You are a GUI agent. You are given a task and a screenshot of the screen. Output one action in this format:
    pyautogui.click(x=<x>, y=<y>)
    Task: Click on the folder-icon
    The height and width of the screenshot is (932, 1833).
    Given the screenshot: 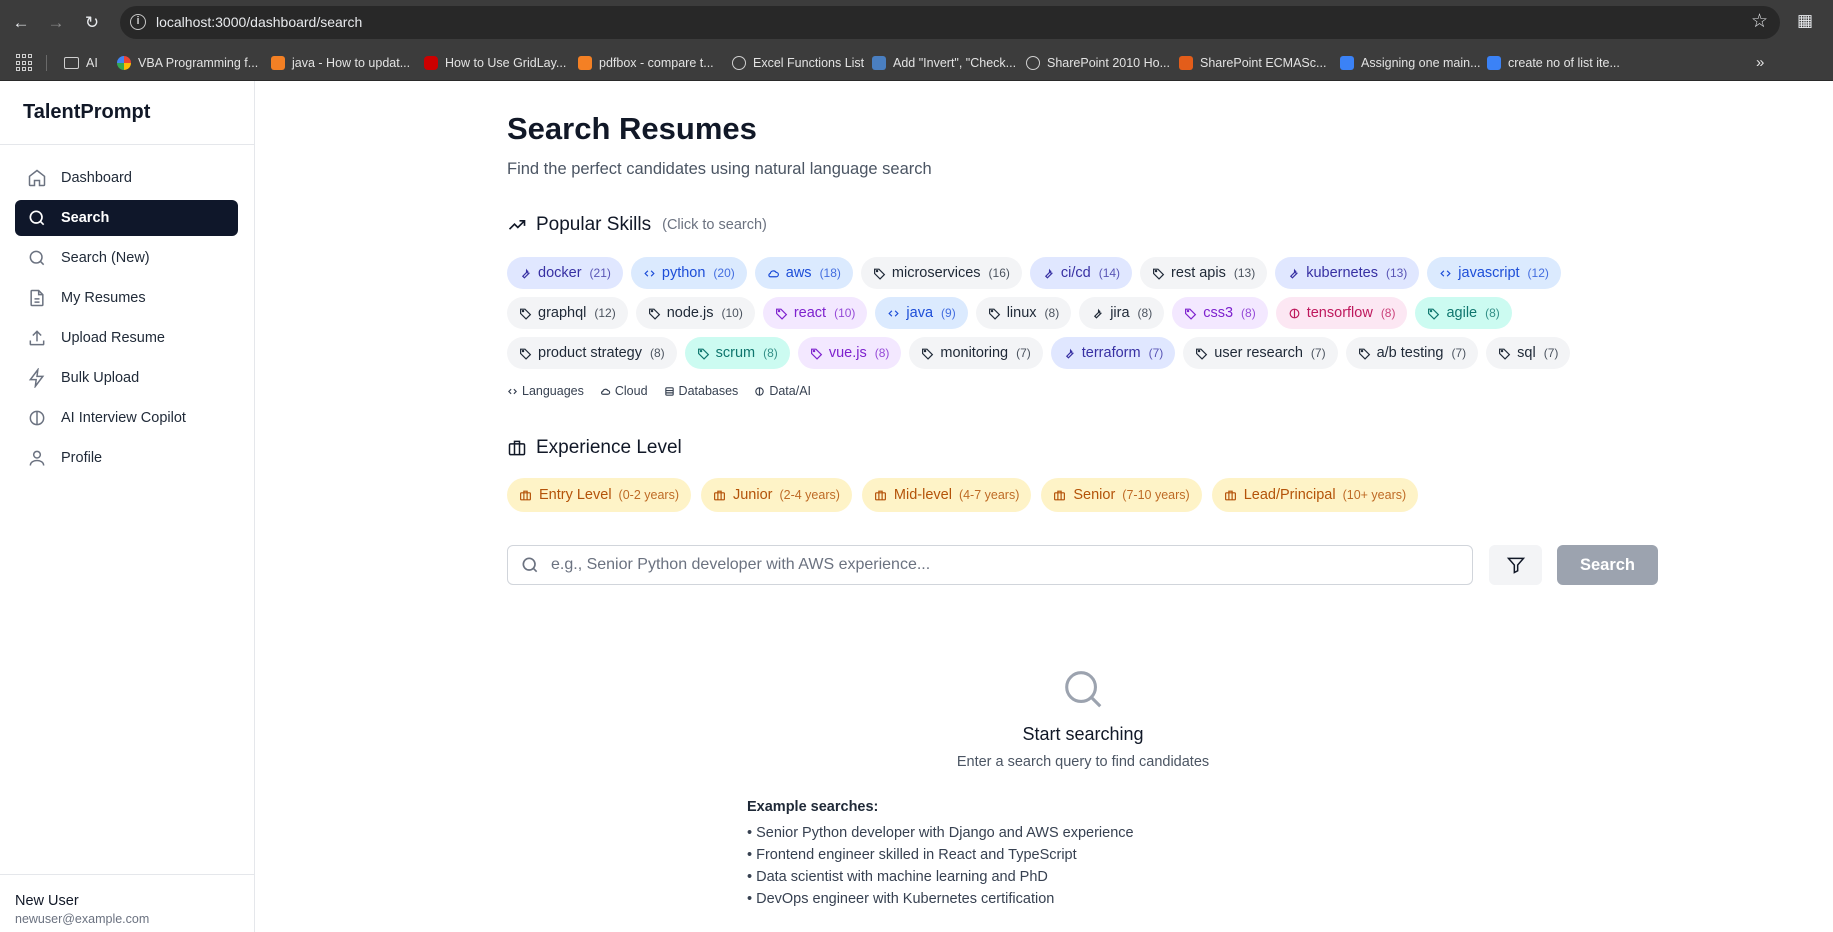 What is the action you would take?
    pyautogui.click(x=71, y=63)
    